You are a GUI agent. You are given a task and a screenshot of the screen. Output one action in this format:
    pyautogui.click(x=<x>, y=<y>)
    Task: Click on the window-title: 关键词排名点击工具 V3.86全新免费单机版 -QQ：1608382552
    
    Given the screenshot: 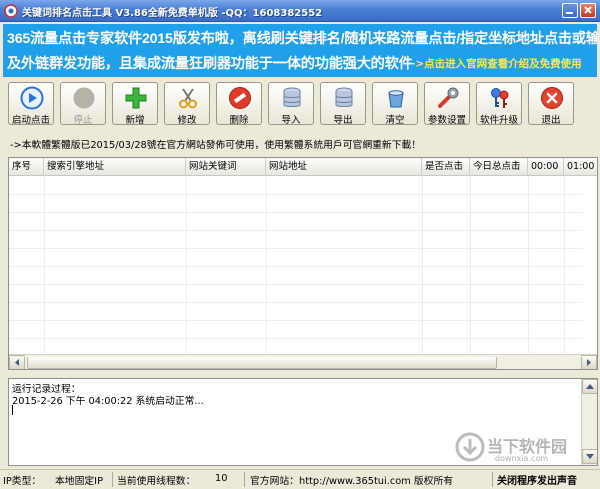 What is the action you would take?
    pyautogui.click(x=172, y=13)
    